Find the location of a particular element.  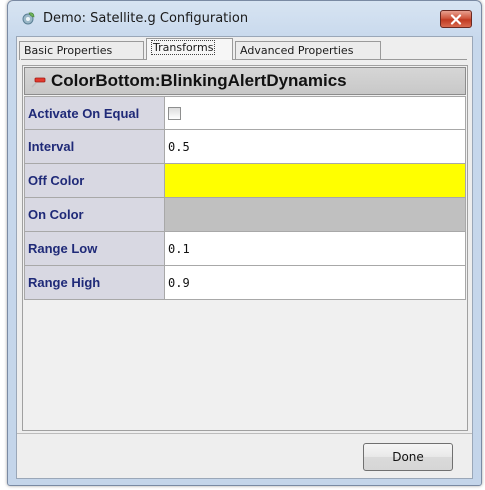

property-label: Activate On Equal is located at coordinates (94, 113).